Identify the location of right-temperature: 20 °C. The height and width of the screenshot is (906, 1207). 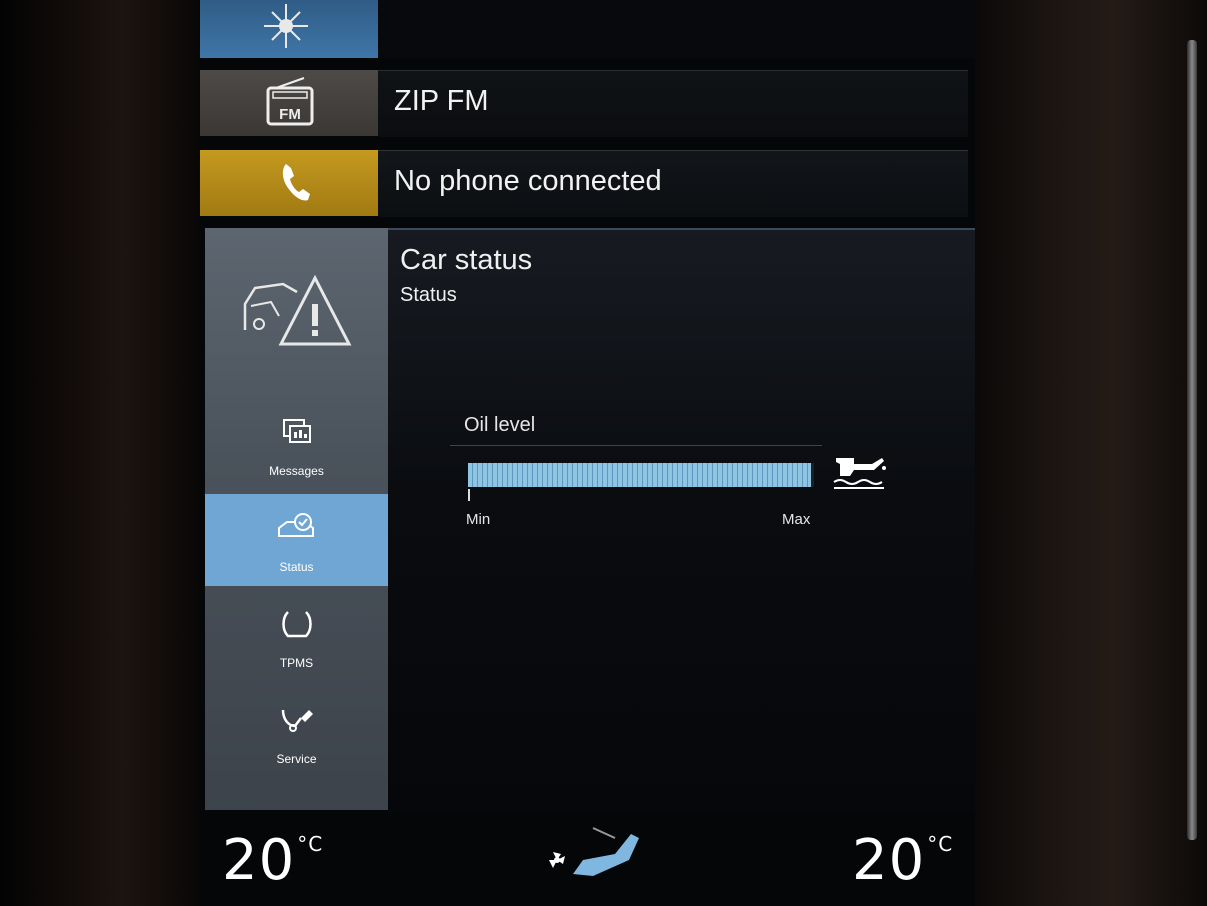
(902, 860).